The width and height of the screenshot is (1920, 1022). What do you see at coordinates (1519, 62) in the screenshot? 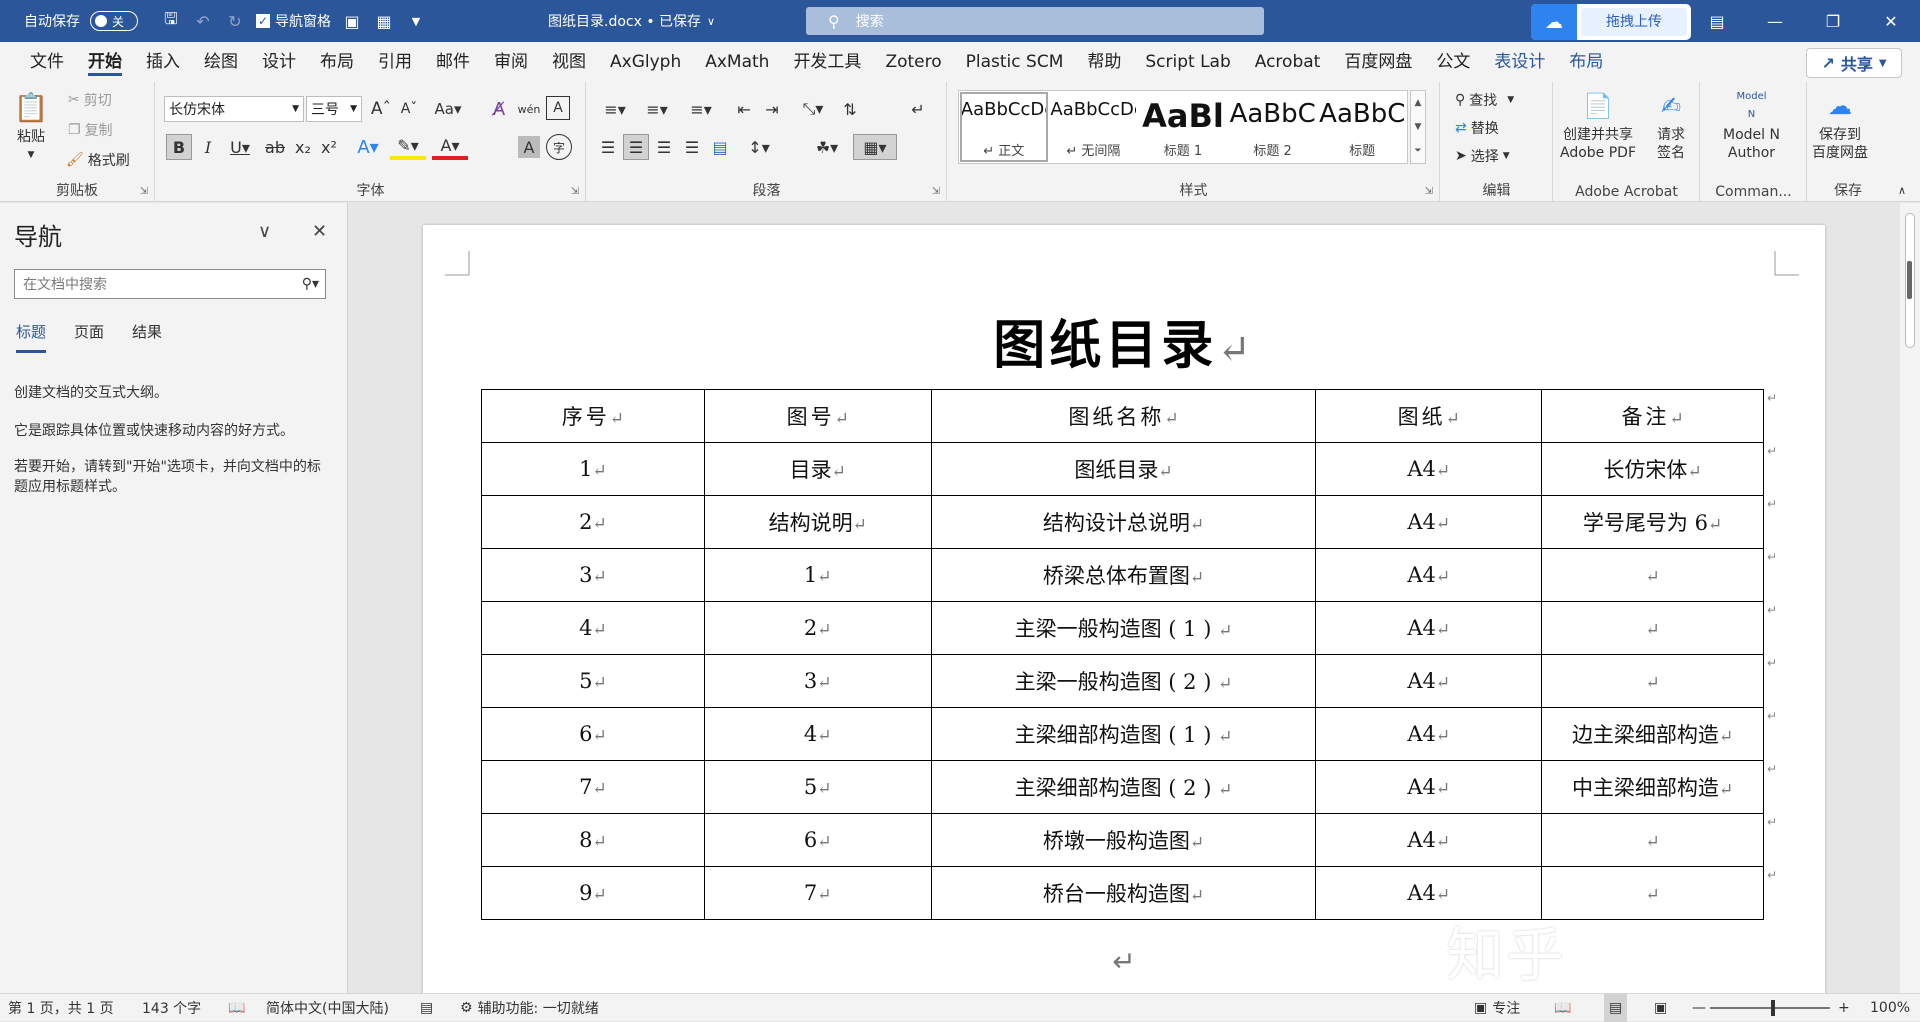
I see `tab-table-design: 表设计` at bounding box center [1519, 62].